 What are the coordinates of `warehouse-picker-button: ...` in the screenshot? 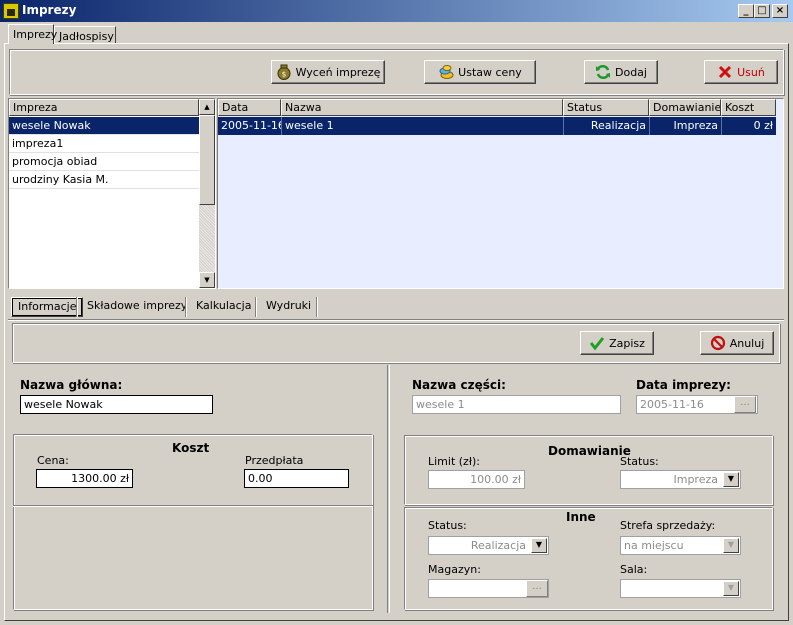 It's located at (537, 588).